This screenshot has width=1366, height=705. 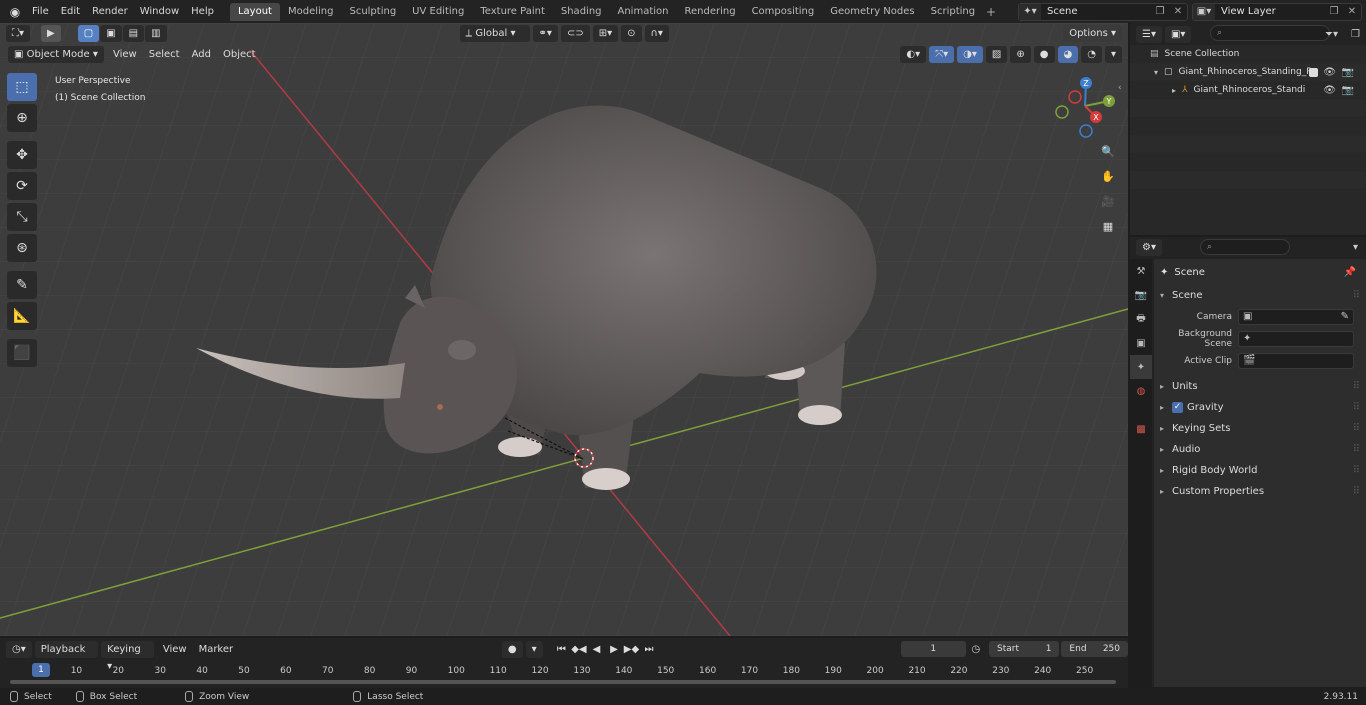 I want to click on properties-options-icon: ▾, so click(x=1355, y=247).